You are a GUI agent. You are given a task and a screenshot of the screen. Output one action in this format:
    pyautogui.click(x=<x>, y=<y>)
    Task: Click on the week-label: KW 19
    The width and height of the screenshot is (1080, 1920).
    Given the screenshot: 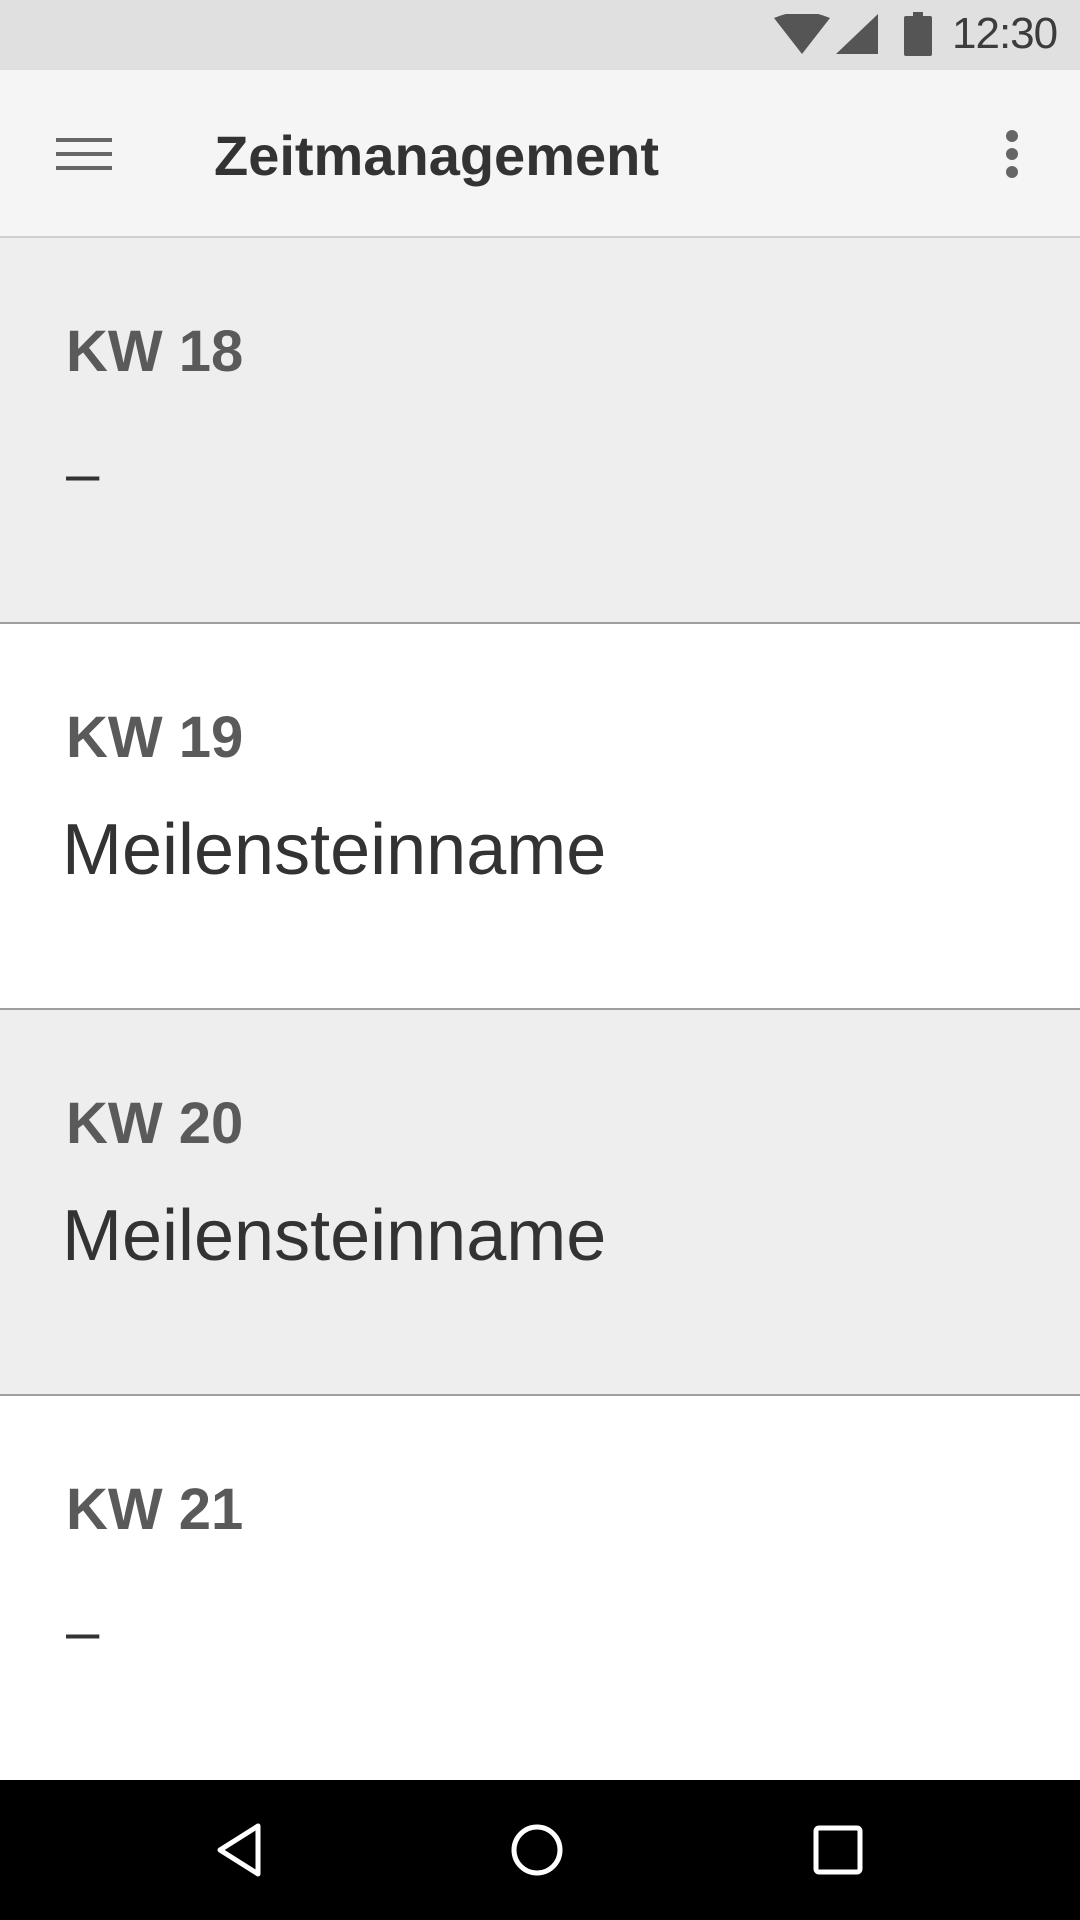 What is the action you would take?
    pyautogui.click(x=155, y=737)
    